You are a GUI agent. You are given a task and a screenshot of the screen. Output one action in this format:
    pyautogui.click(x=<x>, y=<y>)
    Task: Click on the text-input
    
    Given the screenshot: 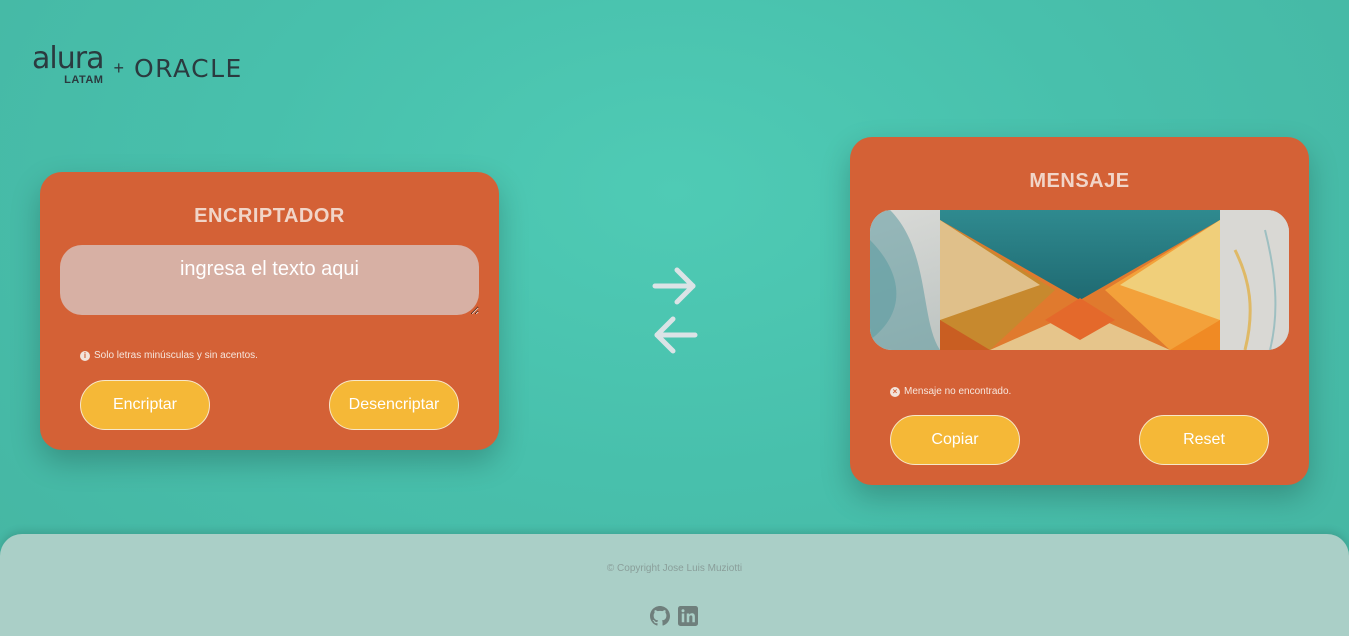 What is the action you would take?
    pyautogui.click(x=269, y=280)
    